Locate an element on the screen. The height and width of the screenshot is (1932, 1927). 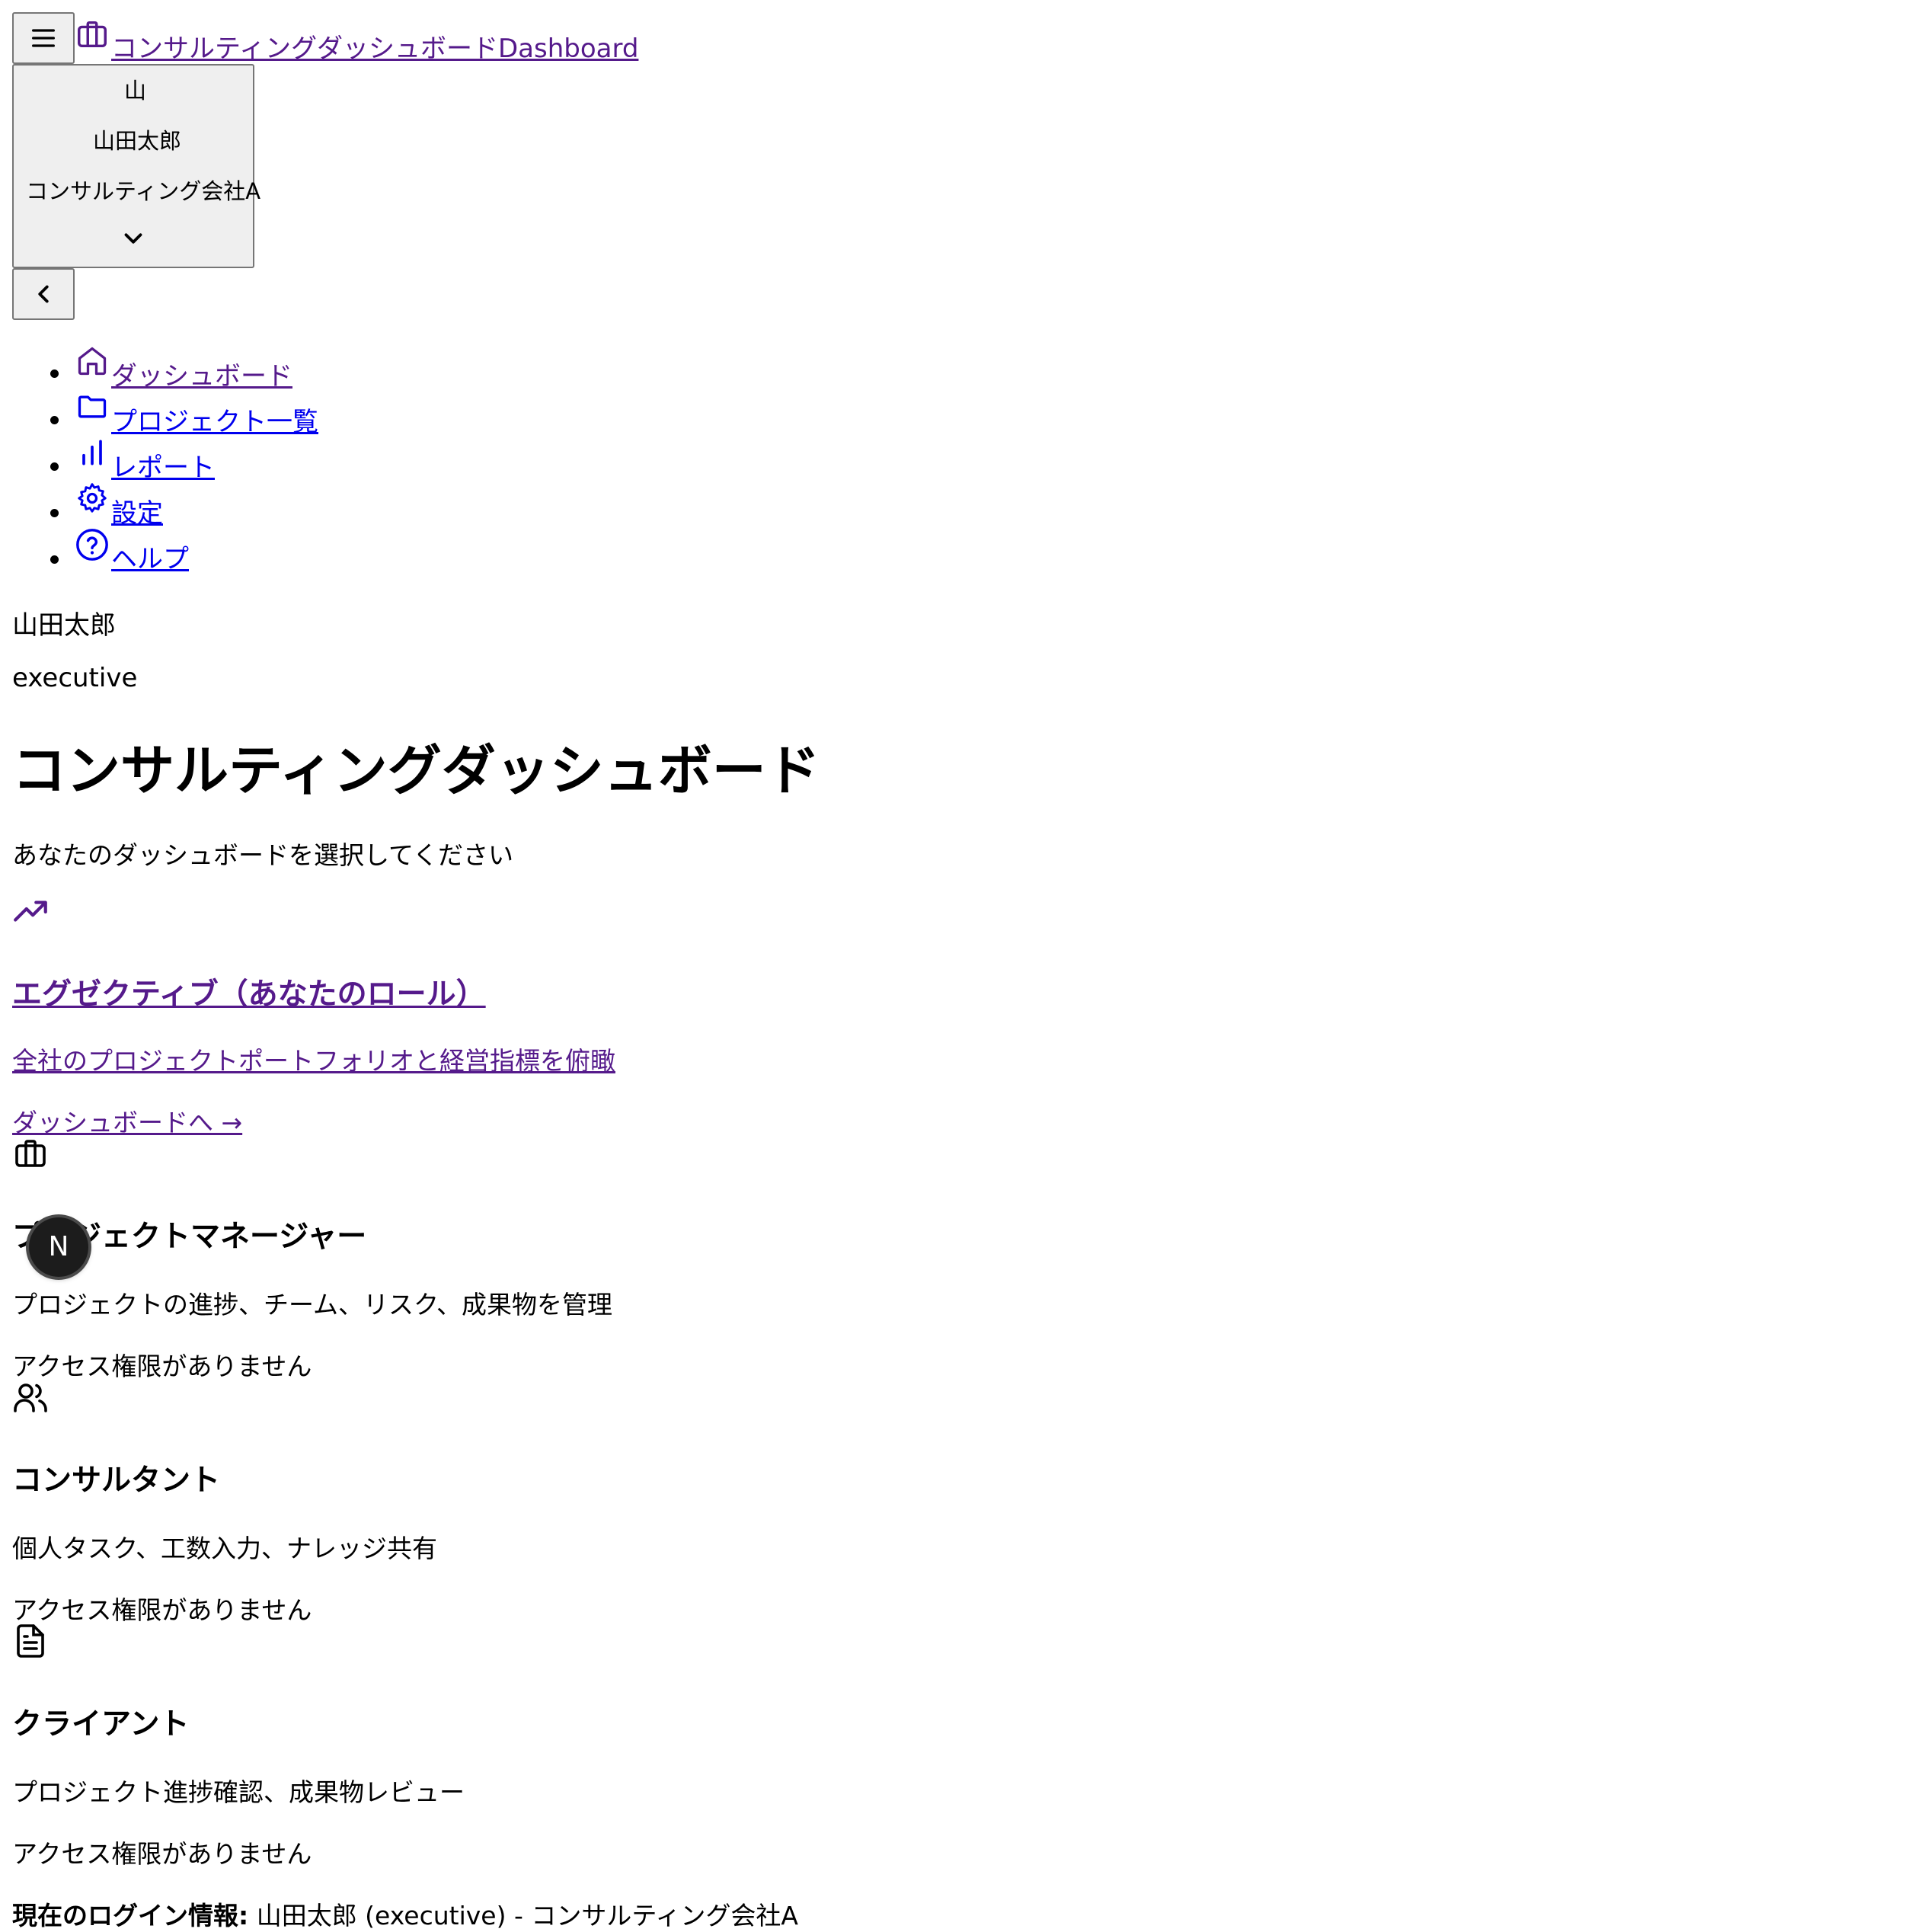
file-text-icon is located at coordinates (30, 1641).